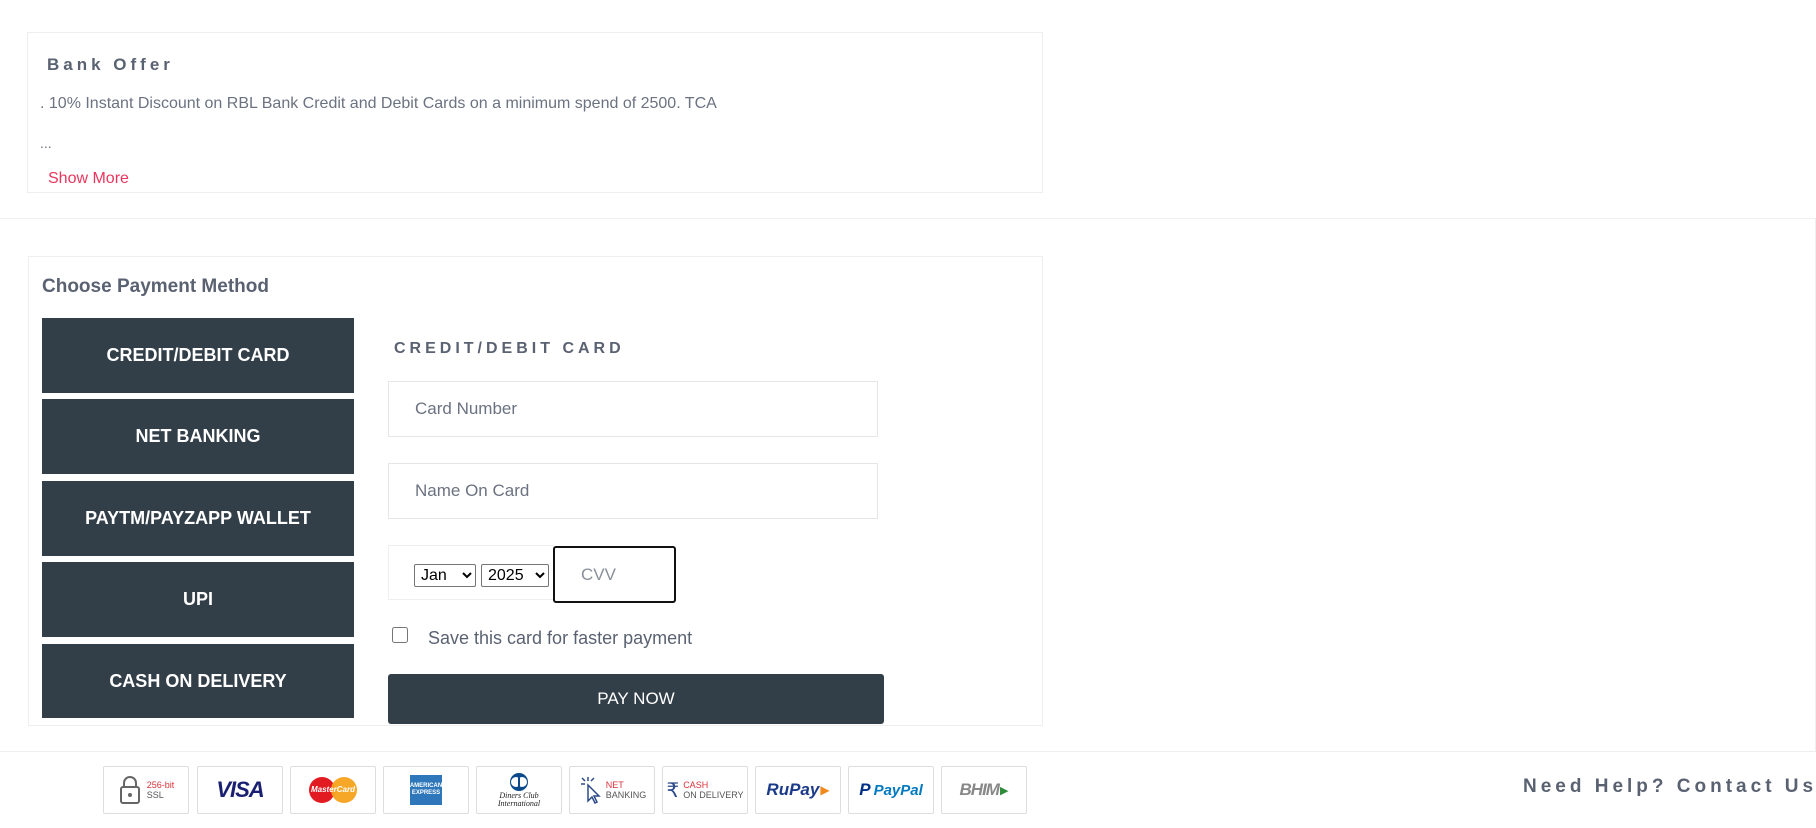 The image size is (1816, 828). What do you see at coordinates (198, 355) in the screenshot?
I see `method-credit-debit-card: CREDIT/DEBIT CARD` at bounding box center [198, 355].